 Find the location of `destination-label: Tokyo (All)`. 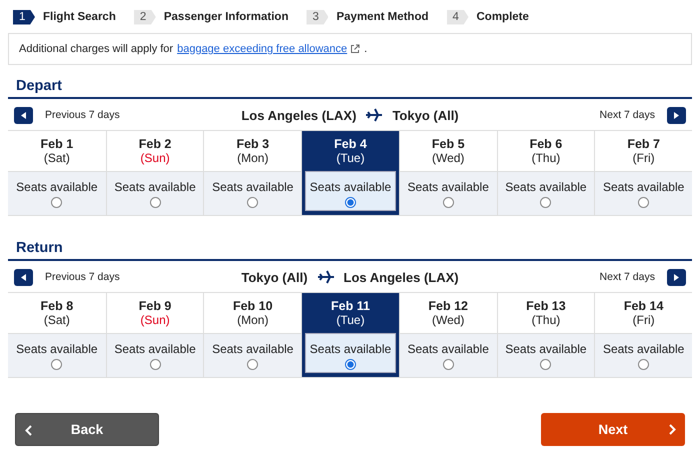

destination-label: Tokyo (All) is located at coordinates (425, 115).